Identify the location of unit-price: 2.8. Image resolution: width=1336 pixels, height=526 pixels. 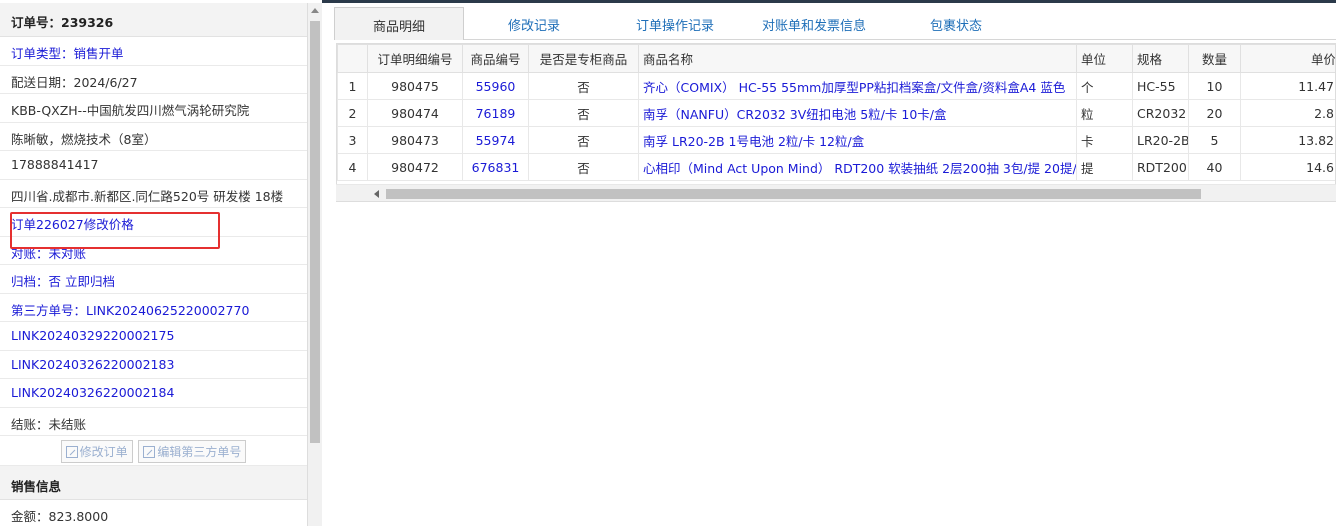
(1287, 113).